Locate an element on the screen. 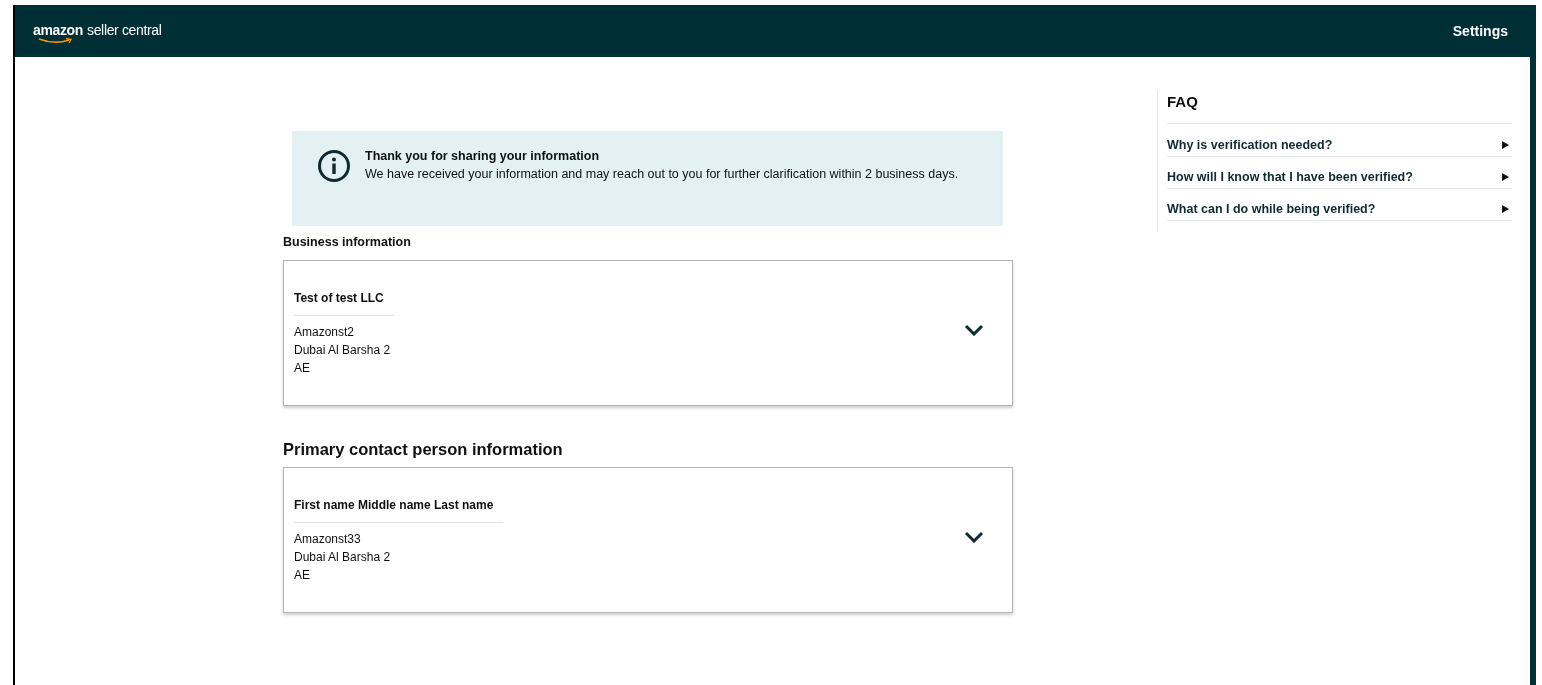 The height and width of the screenshot is (685, 1542). faq-item: What can I do while being verified? is located at coordinates (1339, 209).